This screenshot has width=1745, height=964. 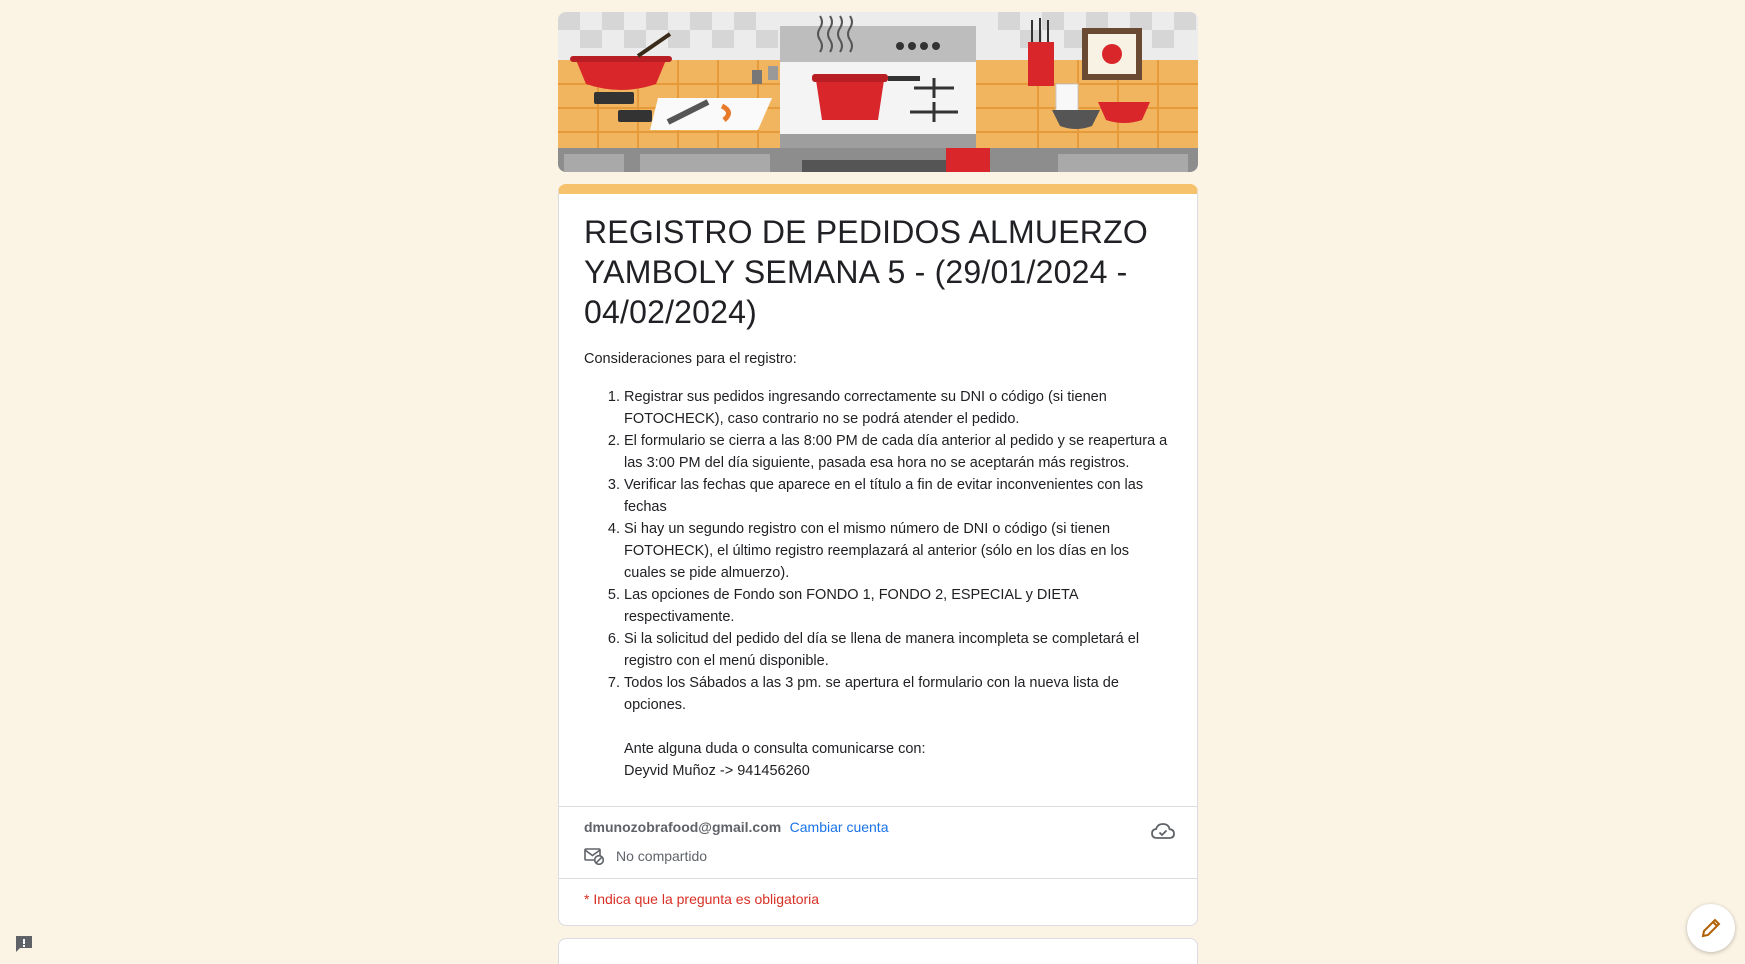 I want to click on edit-form-button, so click(x=1711, y=928).